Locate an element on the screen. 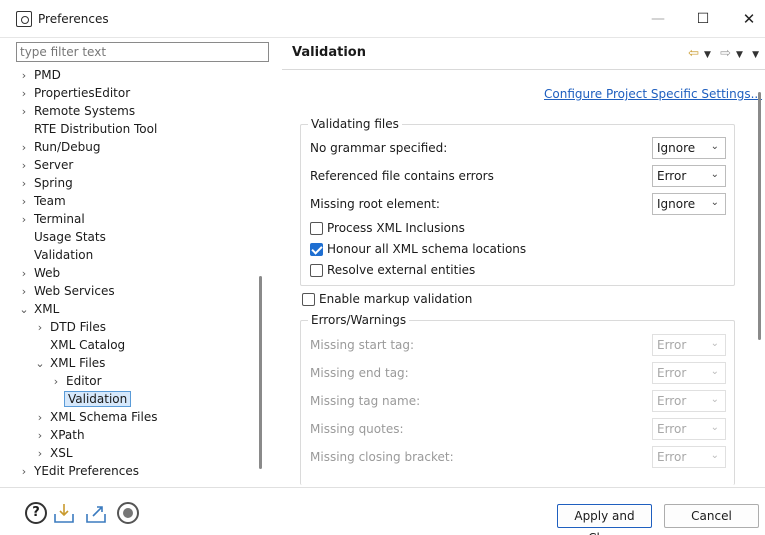 This screenshot has width=765, height=535. tree-item-team: › Team is located at coordinates (42, 201).